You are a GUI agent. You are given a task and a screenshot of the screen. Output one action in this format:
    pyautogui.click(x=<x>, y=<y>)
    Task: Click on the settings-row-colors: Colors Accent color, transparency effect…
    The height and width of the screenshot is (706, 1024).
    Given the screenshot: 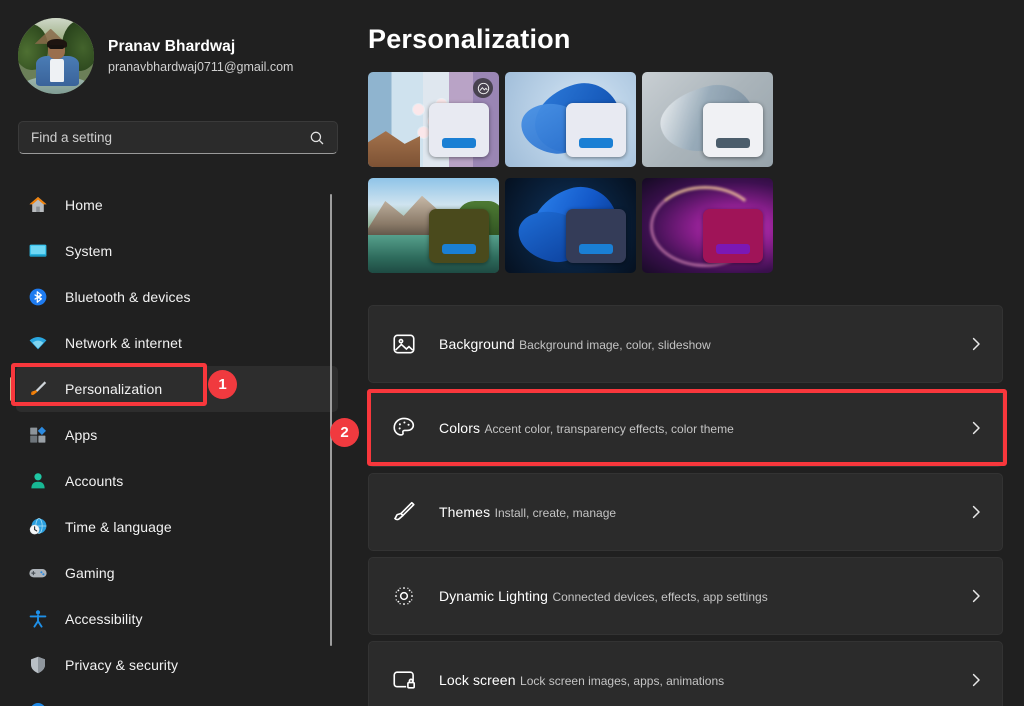 What is the action you would take?
    pyautogui.click(x=685, y=428)
    